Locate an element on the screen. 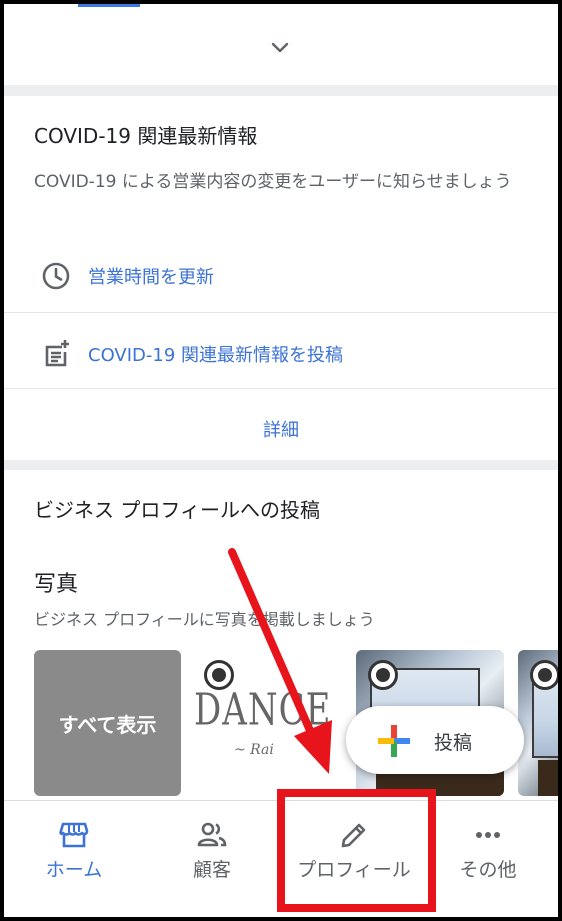 This screenshot has height=921, width=562. store-icon is located at coordinates (74, 835).